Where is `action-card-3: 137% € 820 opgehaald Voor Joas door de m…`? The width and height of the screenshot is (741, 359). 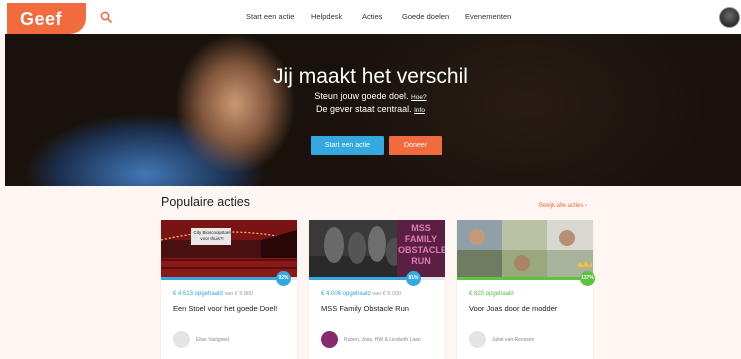
action-card-3: 137% € 820 opgehaald Voor Joas door de m… is located at coordinates (526, 289).